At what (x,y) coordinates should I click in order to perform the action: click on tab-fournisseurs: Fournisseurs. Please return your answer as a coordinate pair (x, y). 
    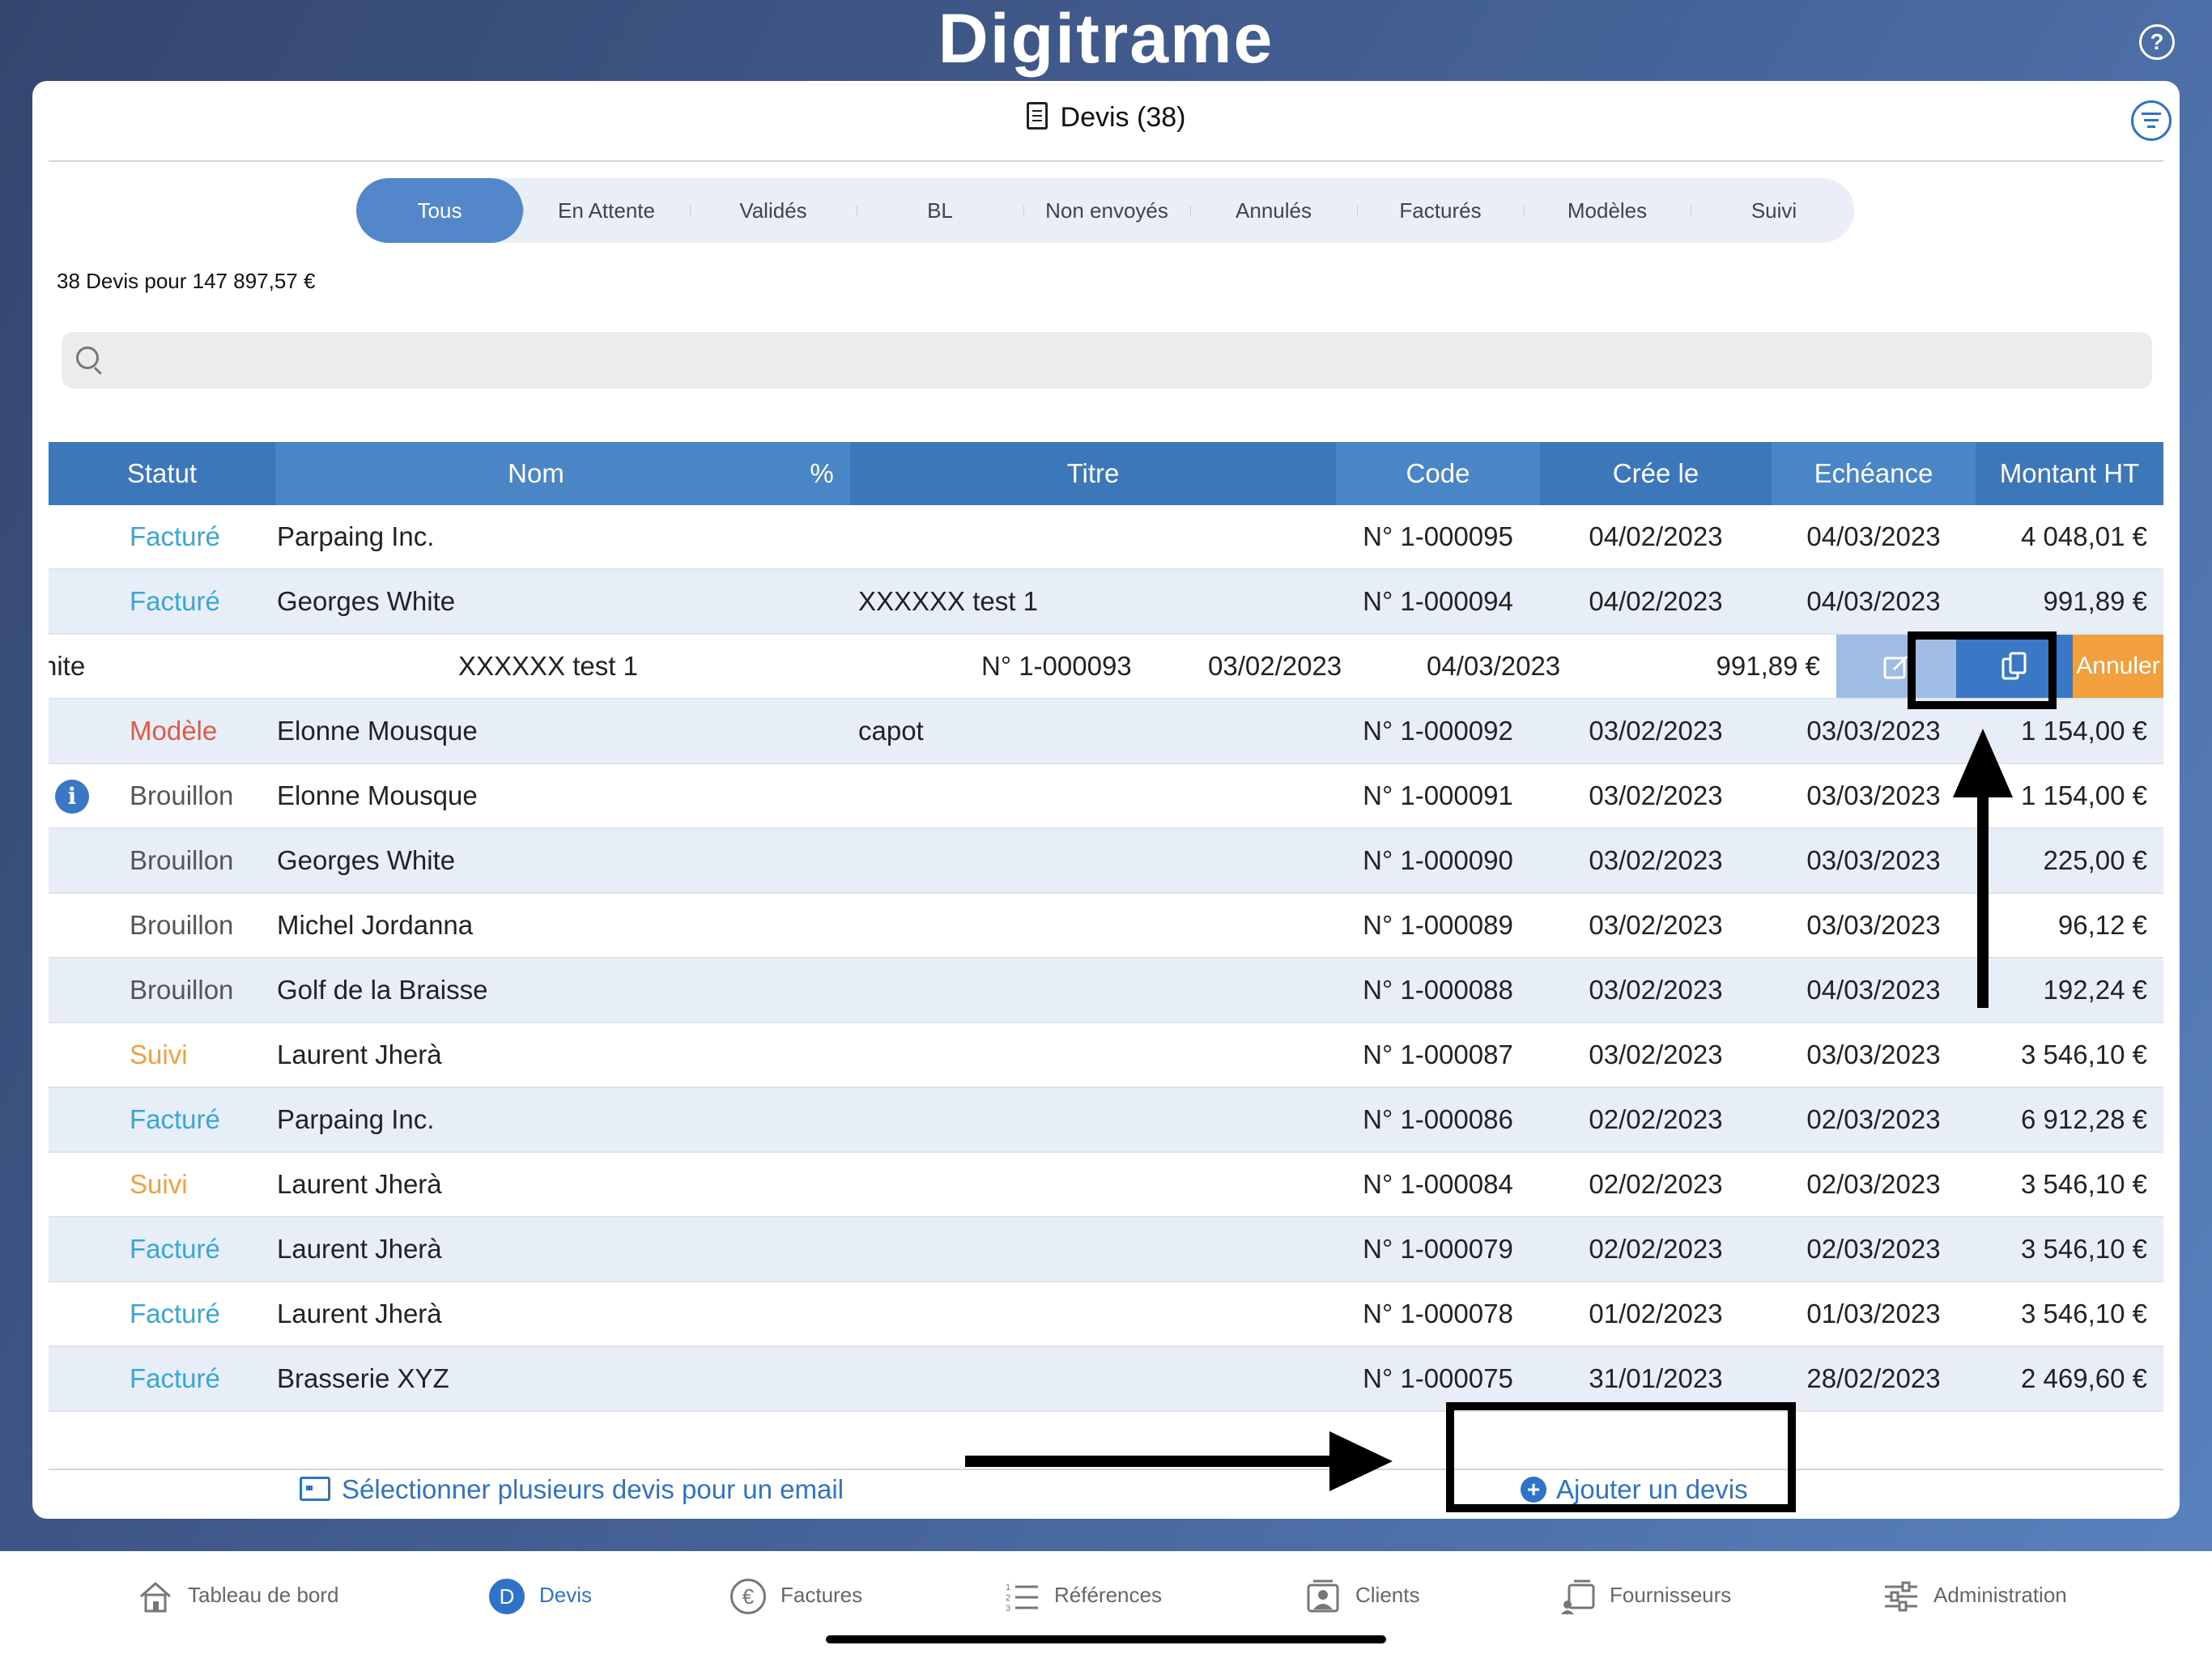
    Looking at the image, I should click on (1645, 1595).